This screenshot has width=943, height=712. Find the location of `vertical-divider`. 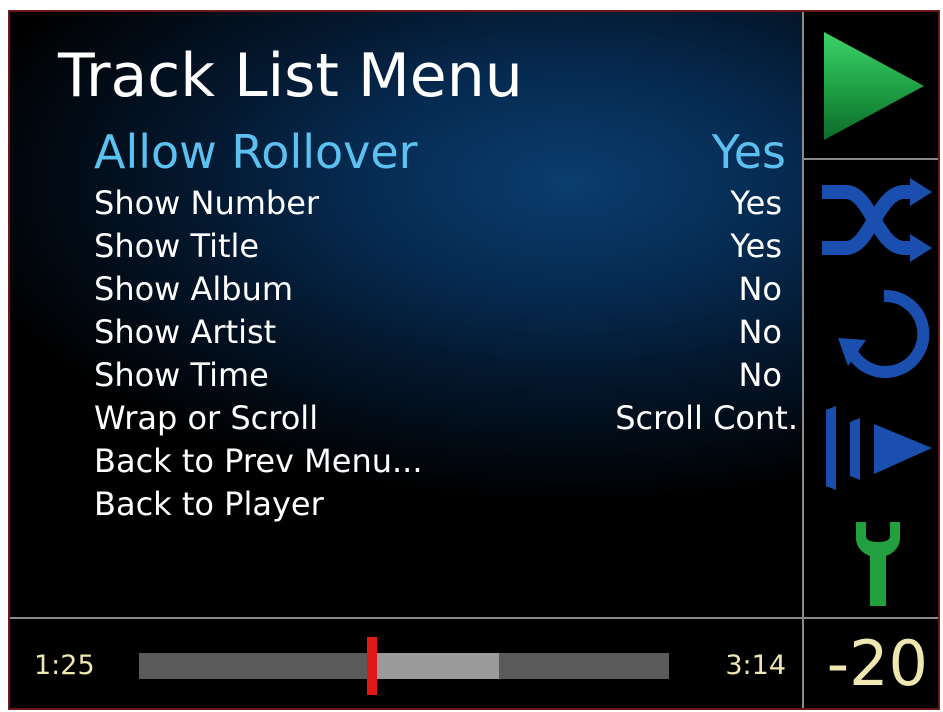

vertical-divider is located at coordinates (803, 360).